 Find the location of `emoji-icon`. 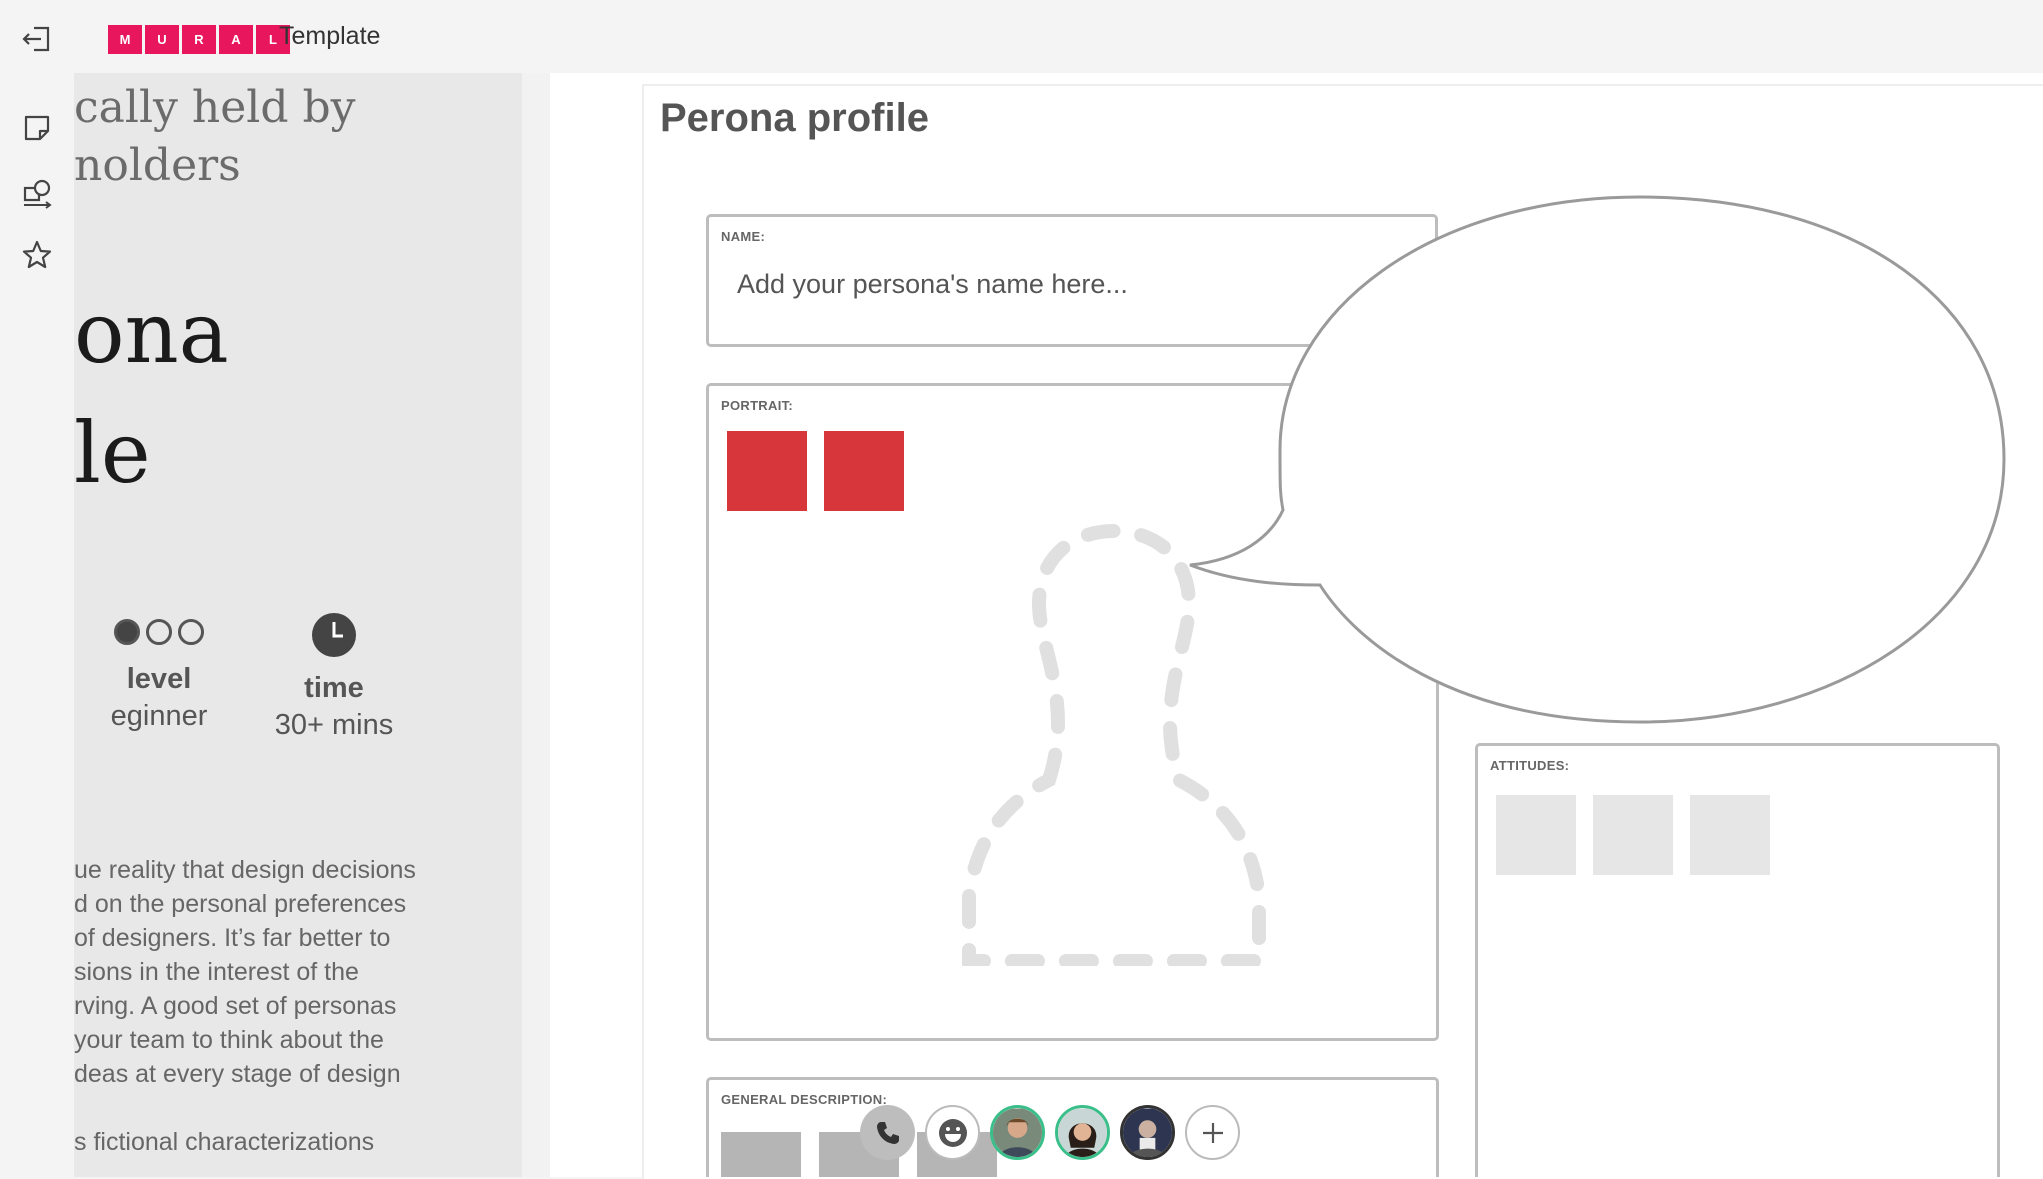

emoji-icon is located at coordinates (952, 1132).